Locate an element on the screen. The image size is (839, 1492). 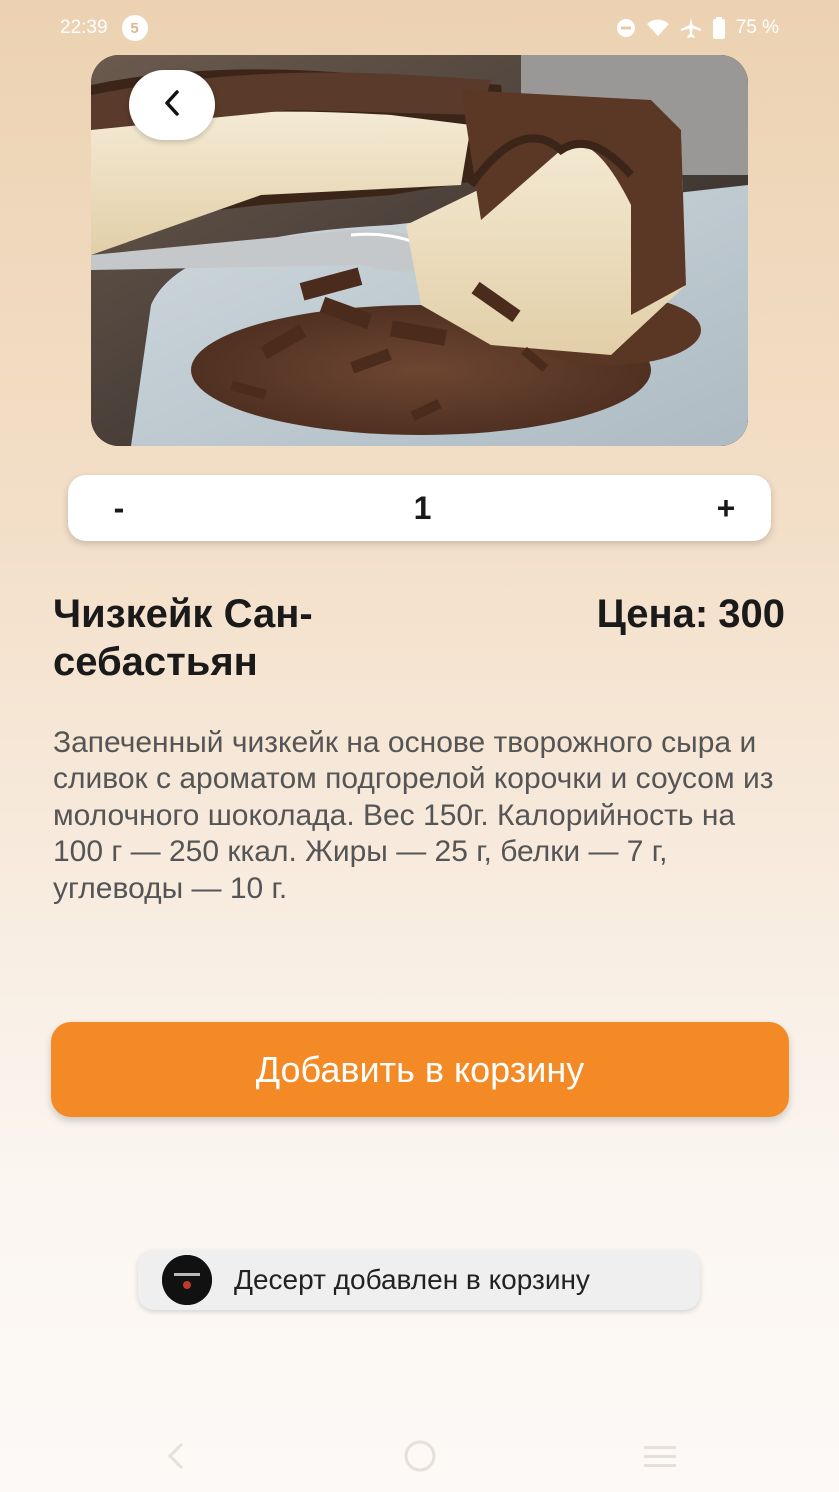
add-to-cart-button: Добавить в корзину is located at coordinates (420, 1069).